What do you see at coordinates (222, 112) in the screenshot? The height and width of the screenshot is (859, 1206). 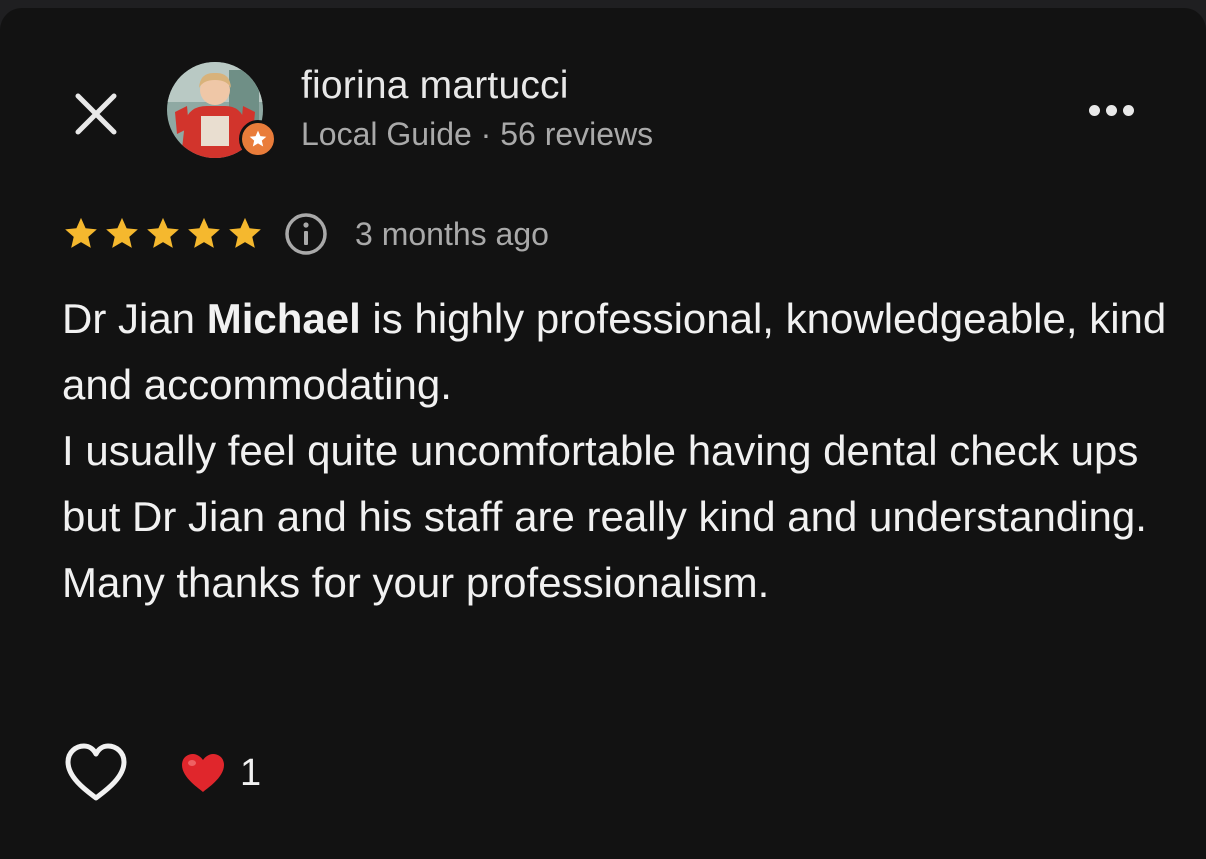 I see `reviewer-avatar-group` at bounding box center [222, 112].